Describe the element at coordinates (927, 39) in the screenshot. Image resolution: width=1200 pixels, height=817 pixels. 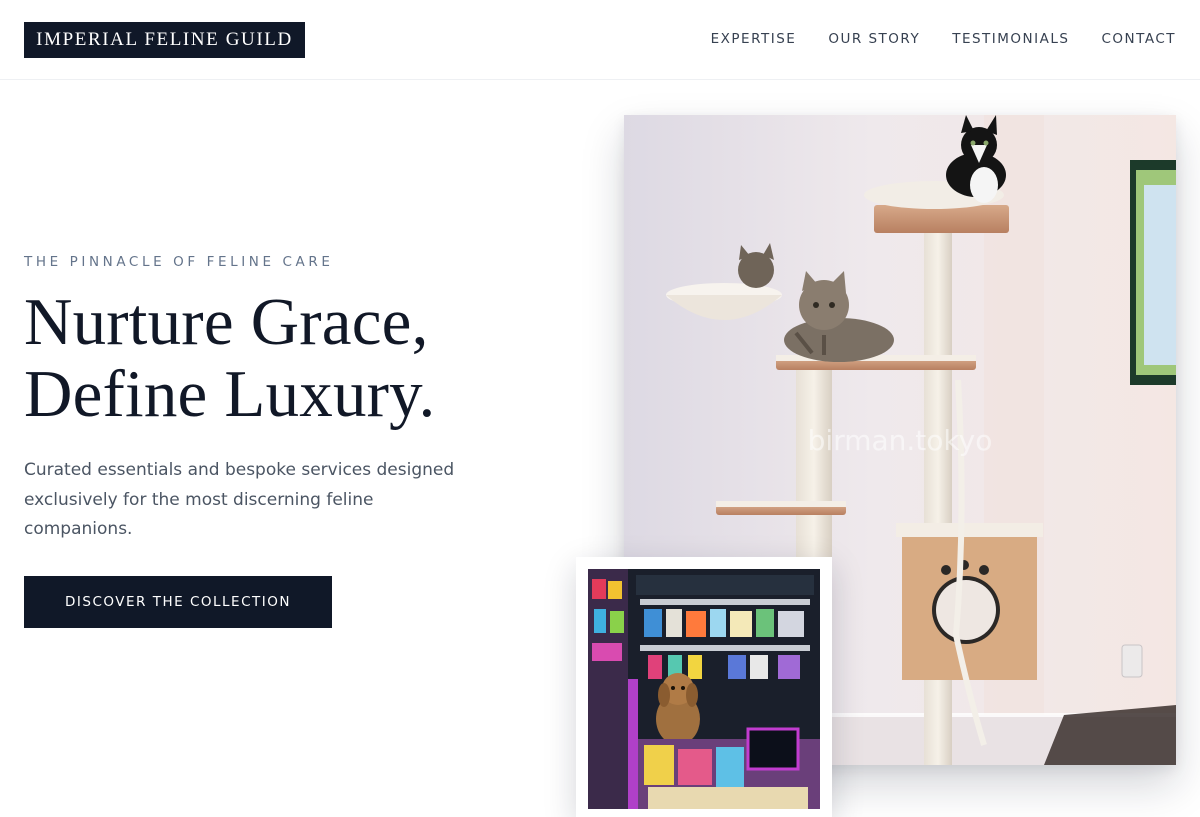
I see `main-nav: EXPERTISE OUR STORY TESTIMONIALS CONTACT` at that location.